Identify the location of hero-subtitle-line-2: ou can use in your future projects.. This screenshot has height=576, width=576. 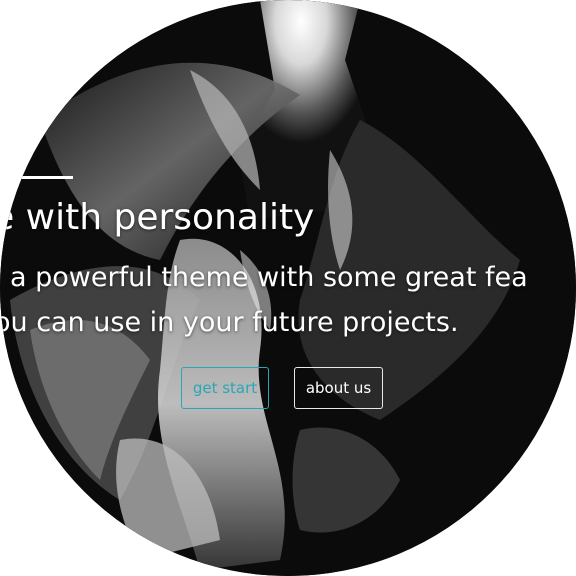
(229, 322).